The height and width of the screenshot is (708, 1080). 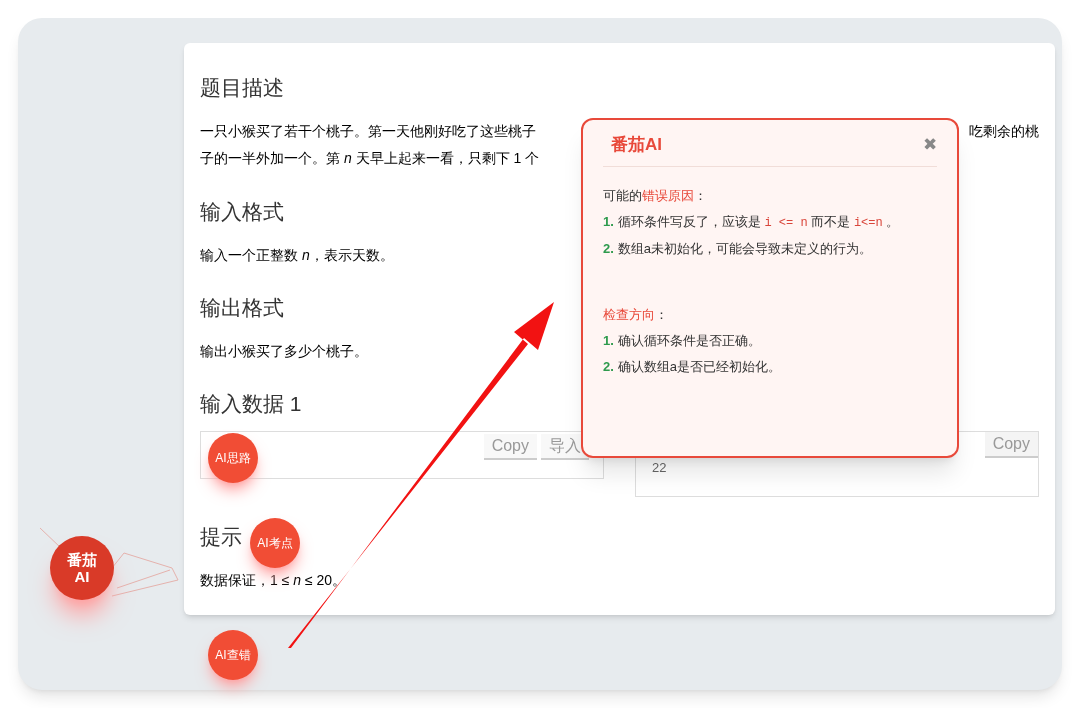 What do you see at coordinates (284, 351) in the screenshot?
I see `body-text: 输出小猴买了多少个桃子。` at bounding box center [284, 351].